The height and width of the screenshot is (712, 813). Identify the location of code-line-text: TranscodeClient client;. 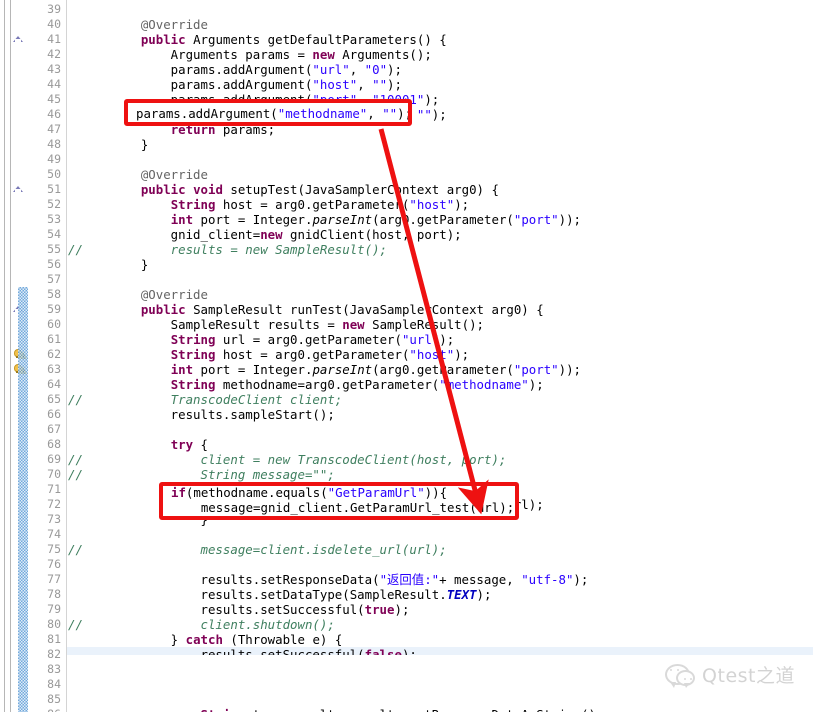
(227, 399).